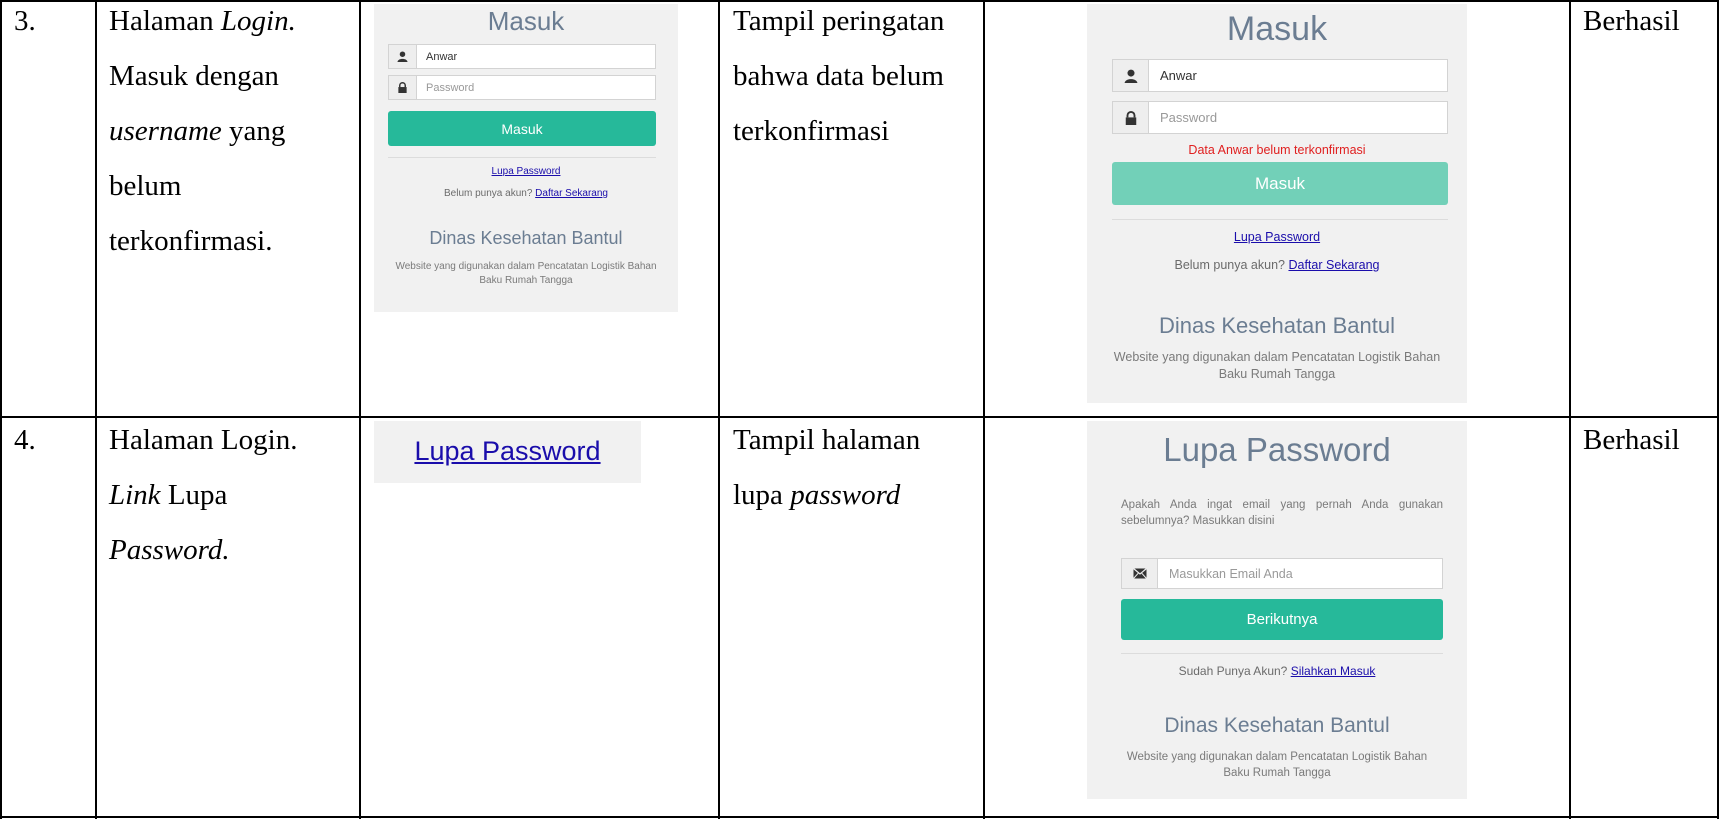 This screenshot has width=1719, height=819. Describe the element at coordinates (1282, 619) in the screenshot. I see `next-button: Berikutnya` at that location.